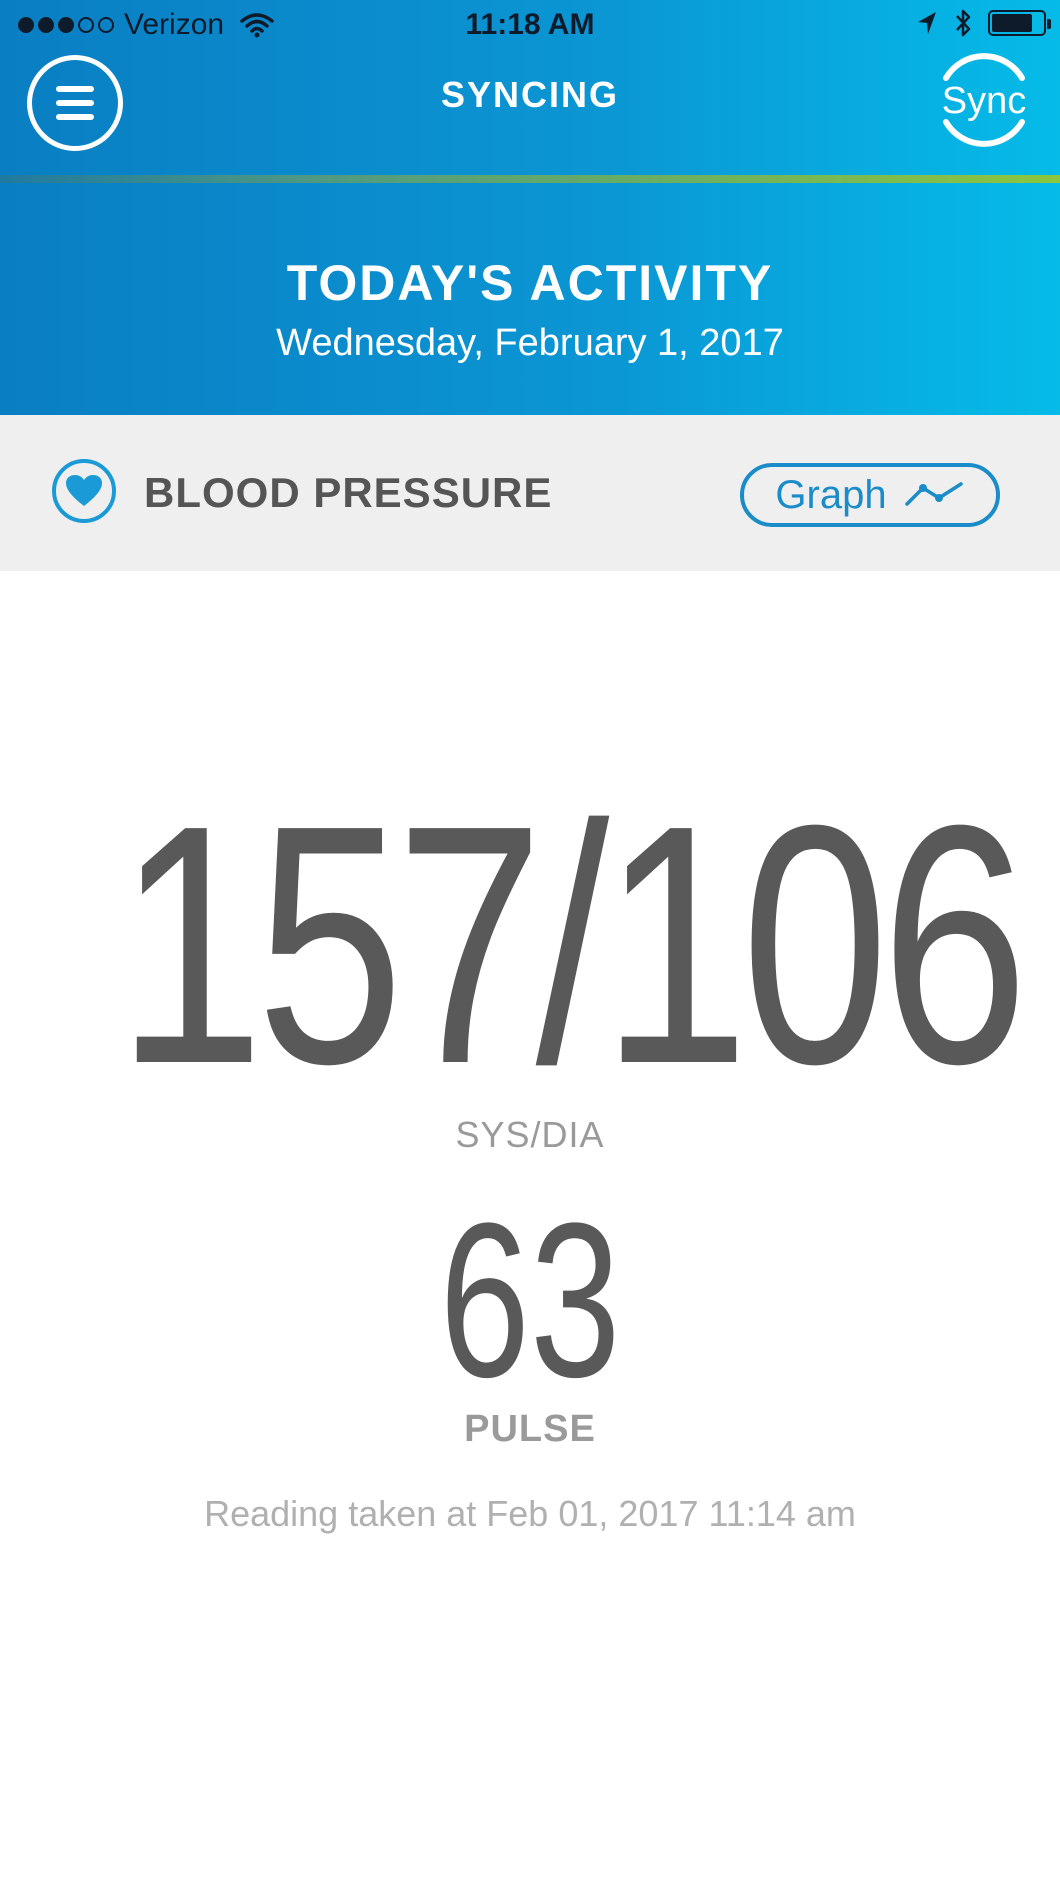  I want to click on accent-divider, so click(530, 179).